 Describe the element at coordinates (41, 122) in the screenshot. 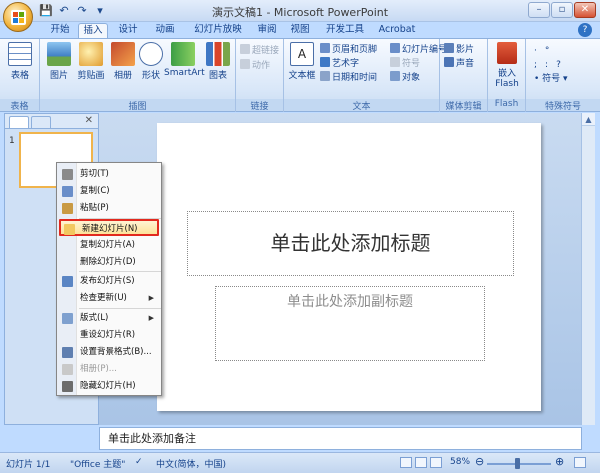

I see `outline-tab` at that location.